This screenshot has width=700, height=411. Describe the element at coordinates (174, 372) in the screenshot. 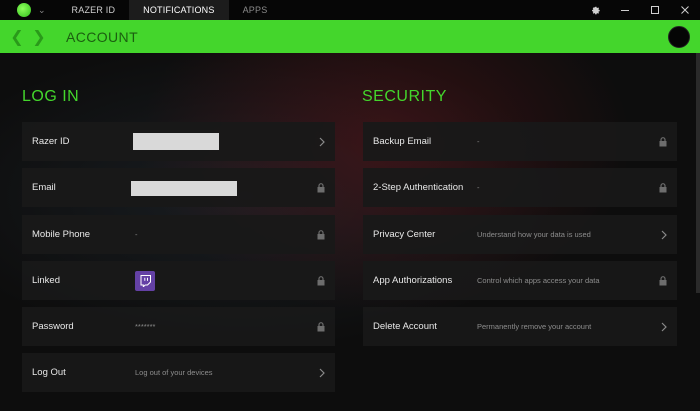

I see `row-value: Log out of your devices` at that location.